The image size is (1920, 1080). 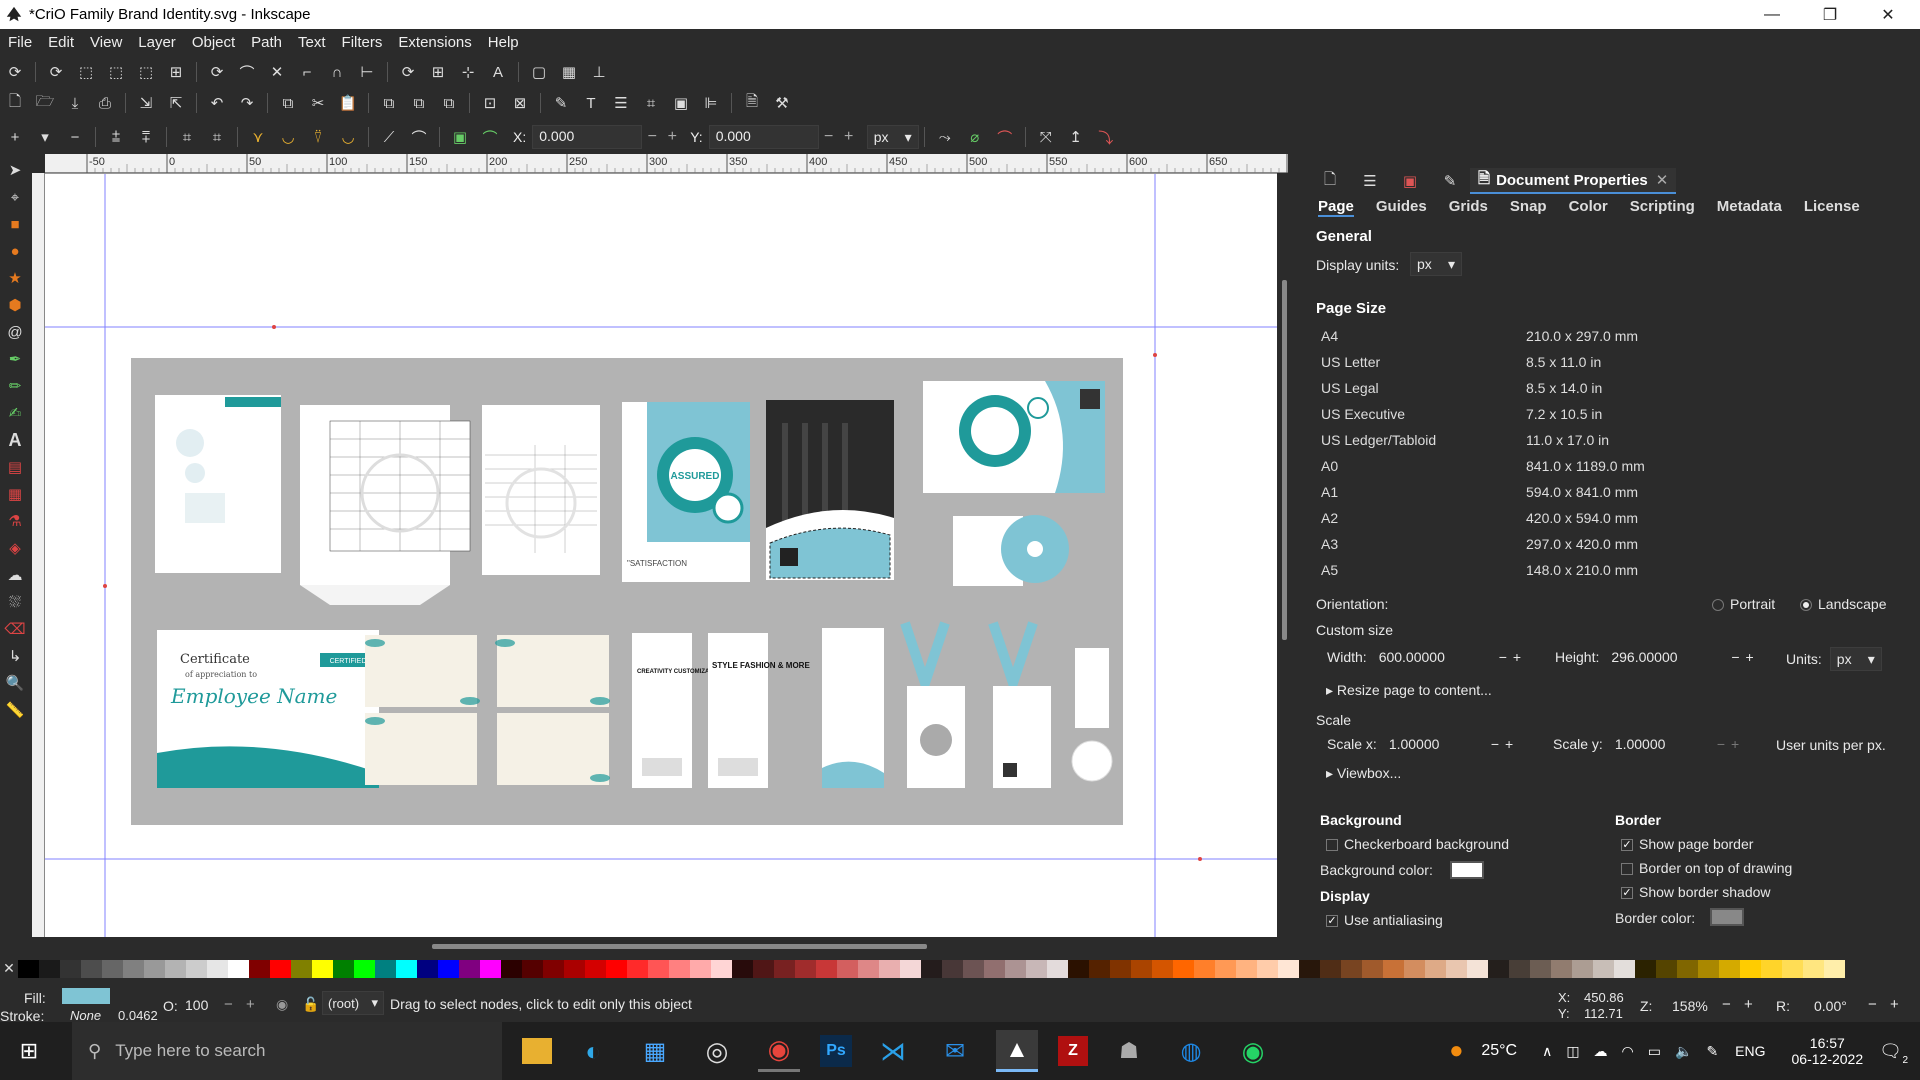 What do you see at coordinates (1832, 207) in the screenshot?
I see `tab-license: License` at bounding box center [1832, 207].